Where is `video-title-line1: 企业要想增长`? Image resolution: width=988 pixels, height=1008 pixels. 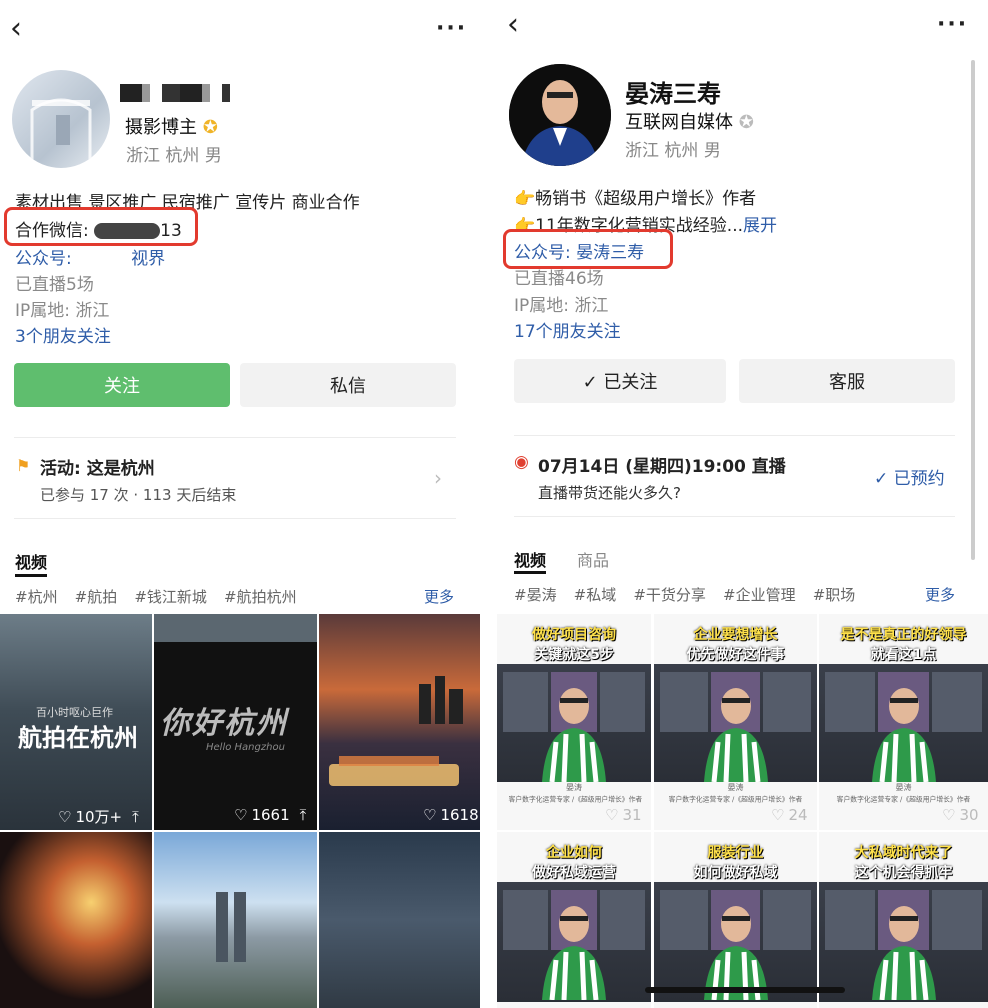
video-title-line1: 企业要想增长 is located at coordinates (735, 635).